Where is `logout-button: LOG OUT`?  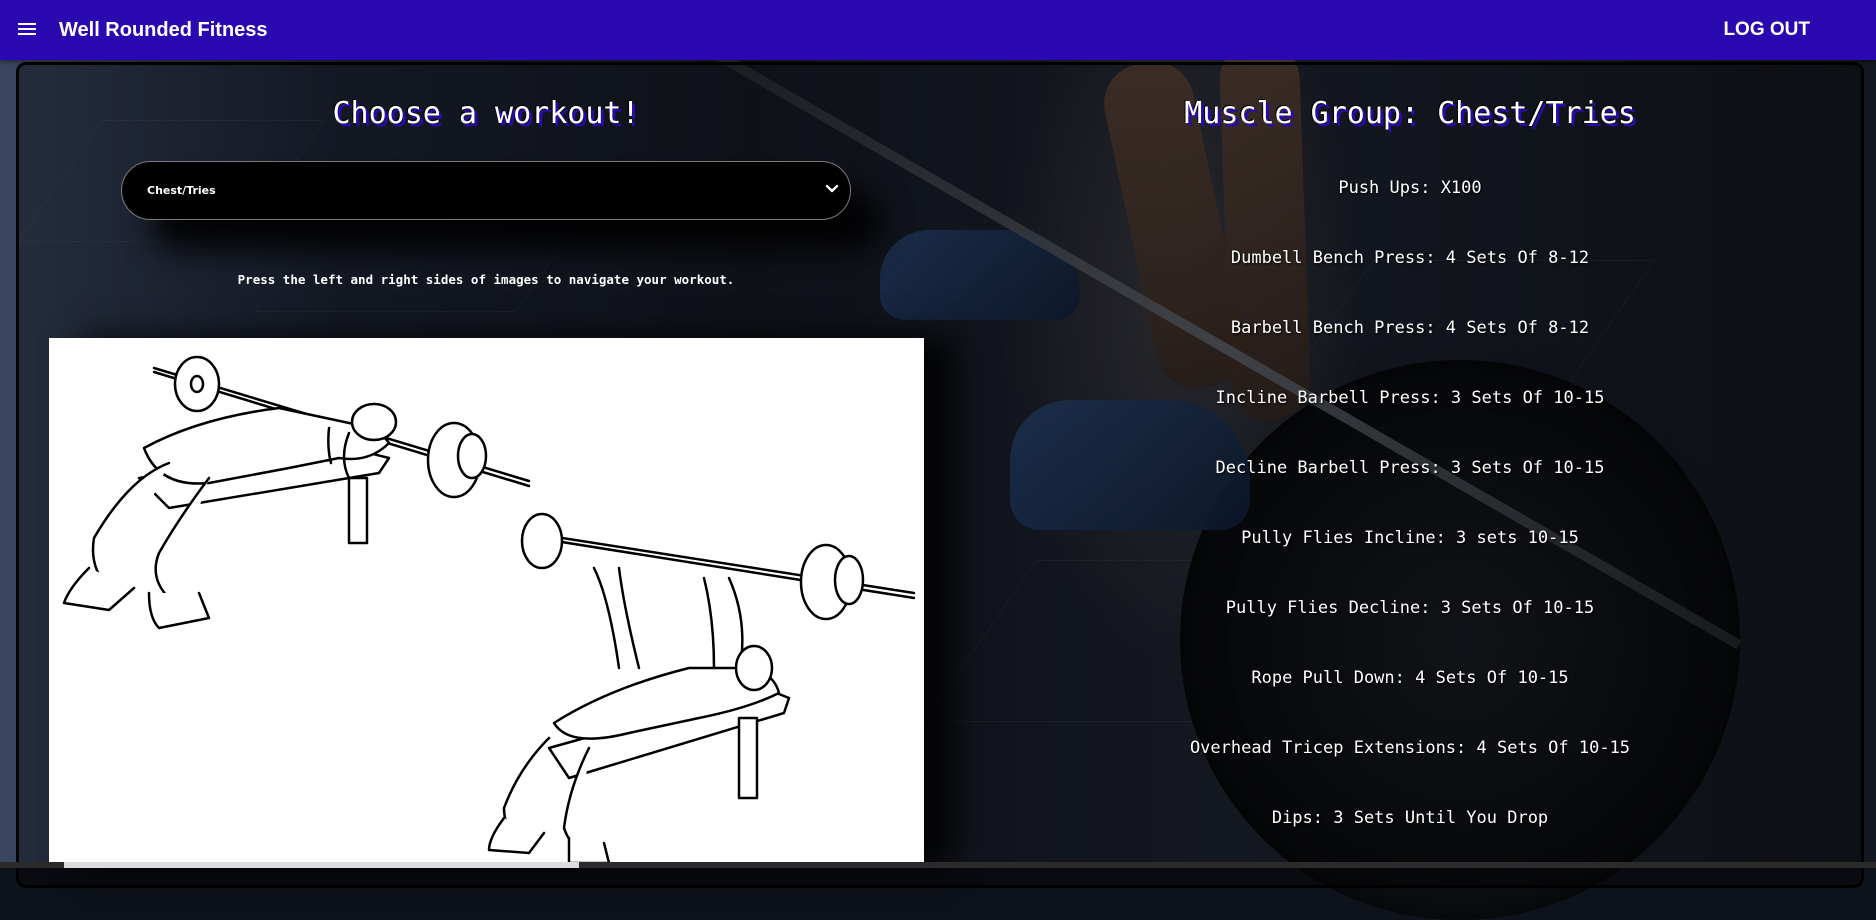 logout-button: LOG OUT is located at coordinates (1766, 30).